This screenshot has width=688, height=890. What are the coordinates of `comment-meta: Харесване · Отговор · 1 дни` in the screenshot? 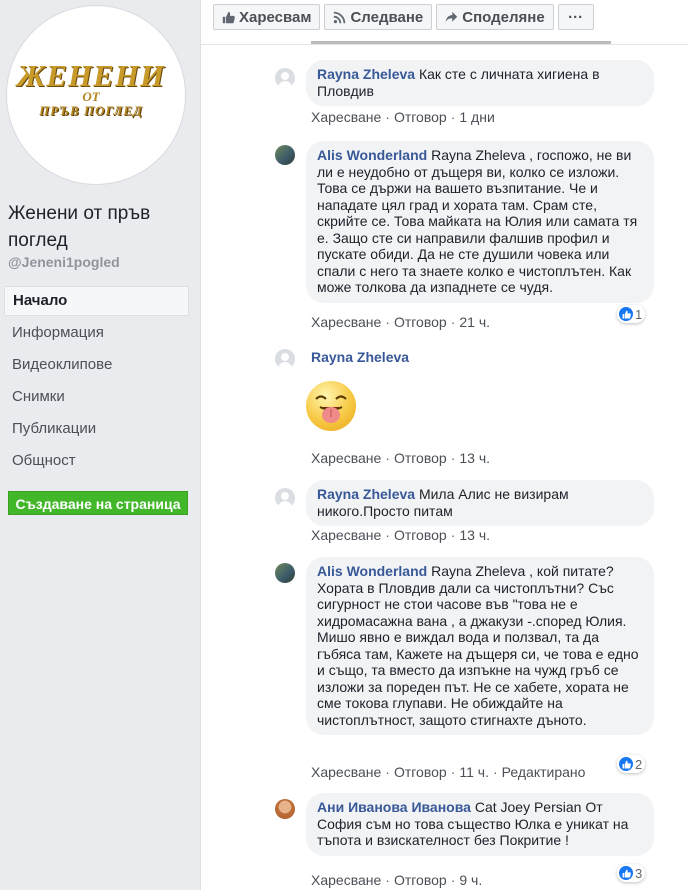 It's located at (403, 117).